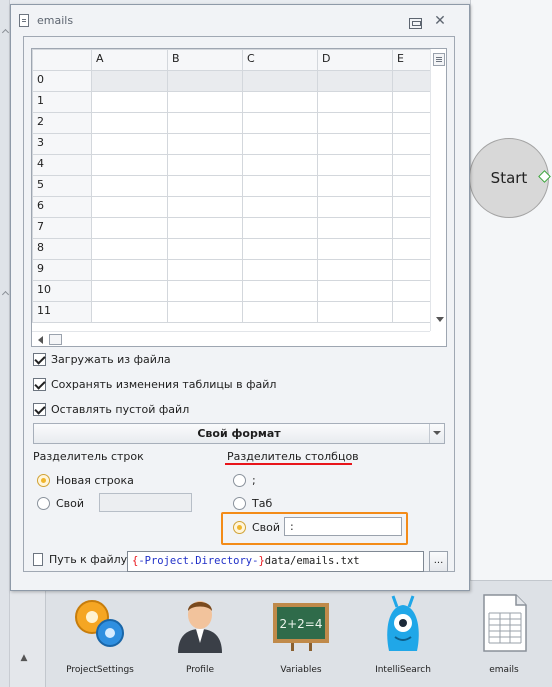 The image size is (552, 687). Describe the element at coordinates (511, 290) in the screenshot. I see `project-canvas` at that location.